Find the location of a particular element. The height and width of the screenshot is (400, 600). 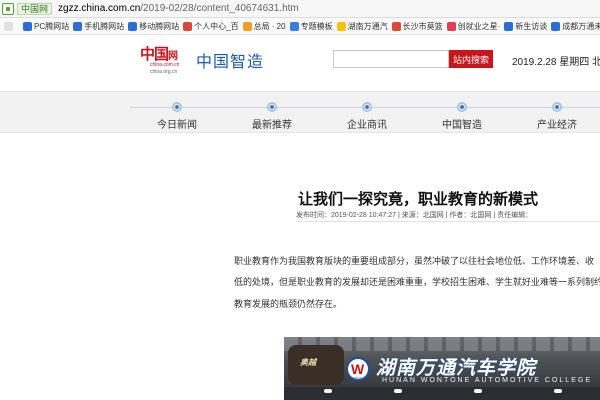

bookmark-item: 长沙市莫篮 is located at coordinates (417, 26).